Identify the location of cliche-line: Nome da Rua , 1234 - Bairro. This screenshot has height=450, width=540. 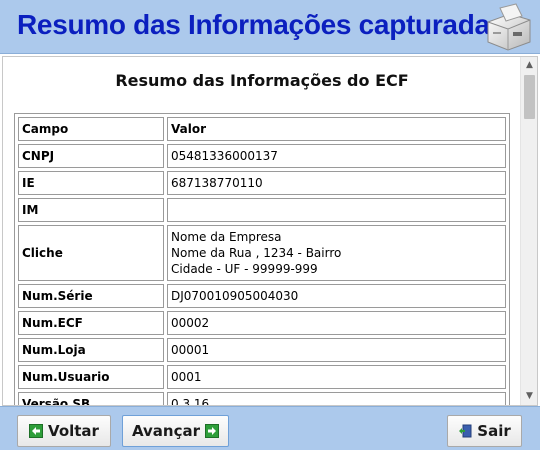
(256, 253).